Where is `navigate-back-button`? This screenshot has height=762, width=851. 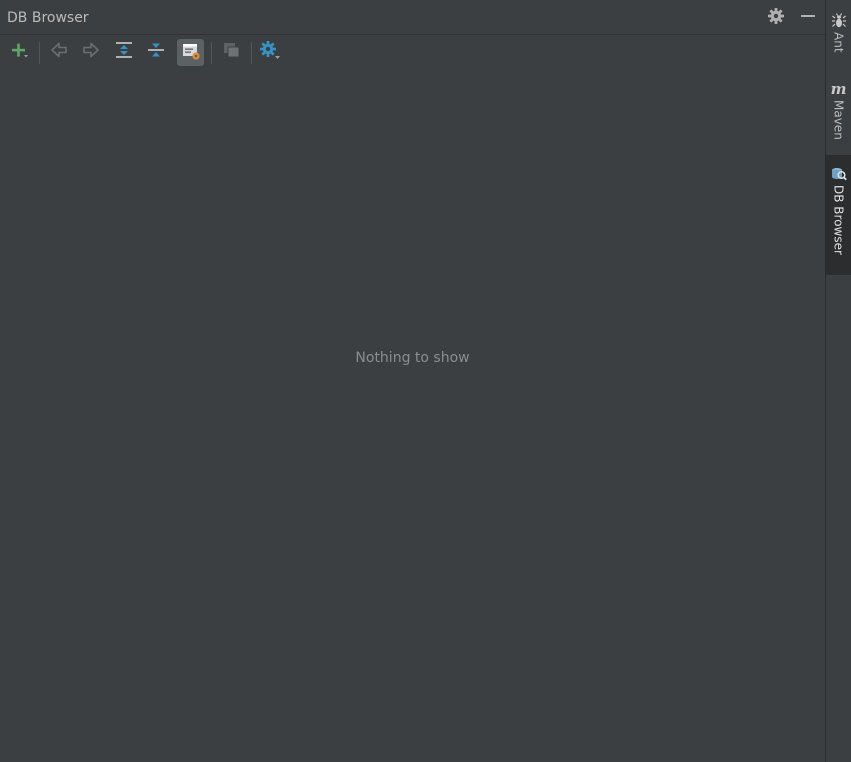
navigate-back-button is located at coordinates (59, 52).